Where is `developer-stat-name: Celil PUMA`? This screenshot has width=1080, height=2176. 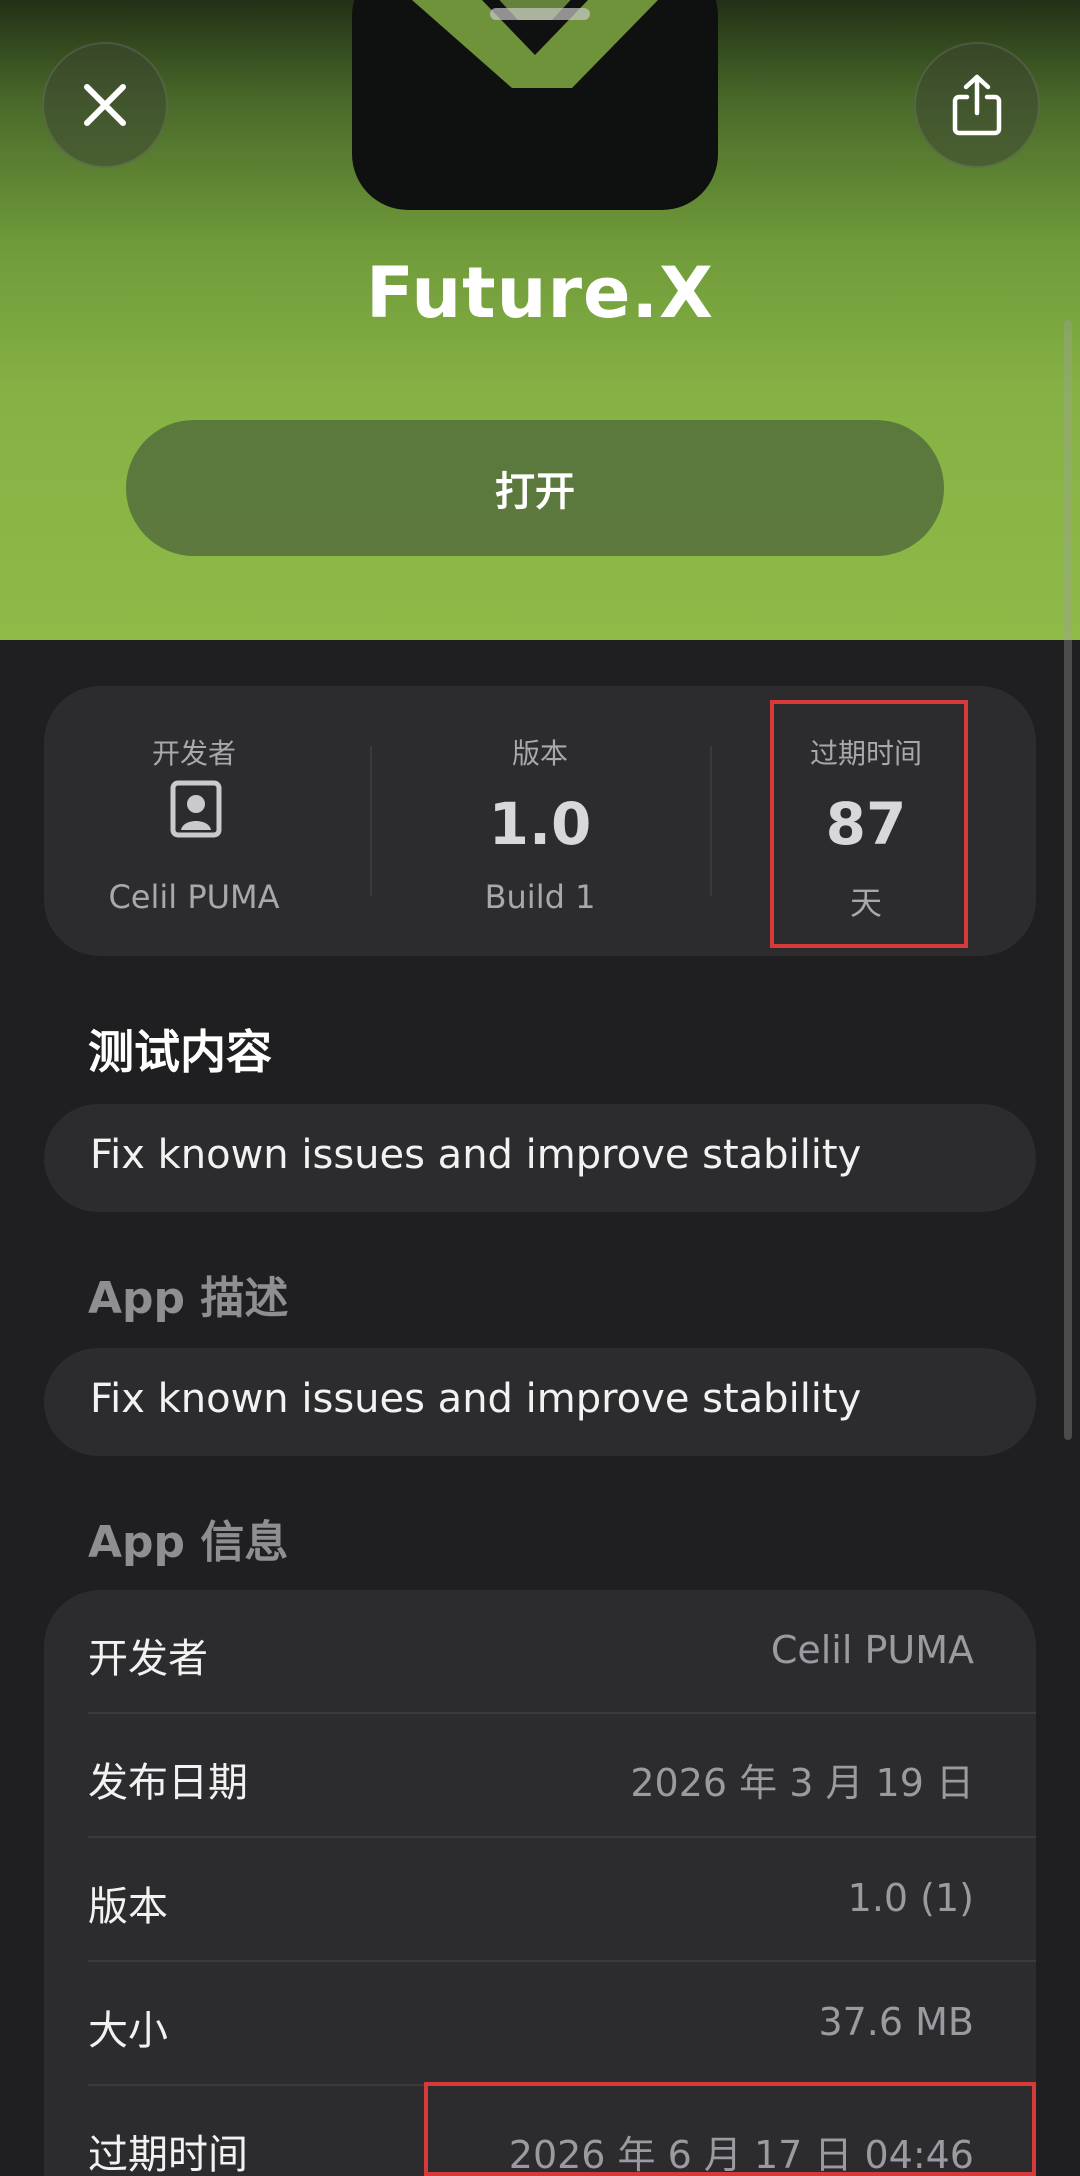 developer-stat-name: Celil PUMA is located at coordinates (194, 897).